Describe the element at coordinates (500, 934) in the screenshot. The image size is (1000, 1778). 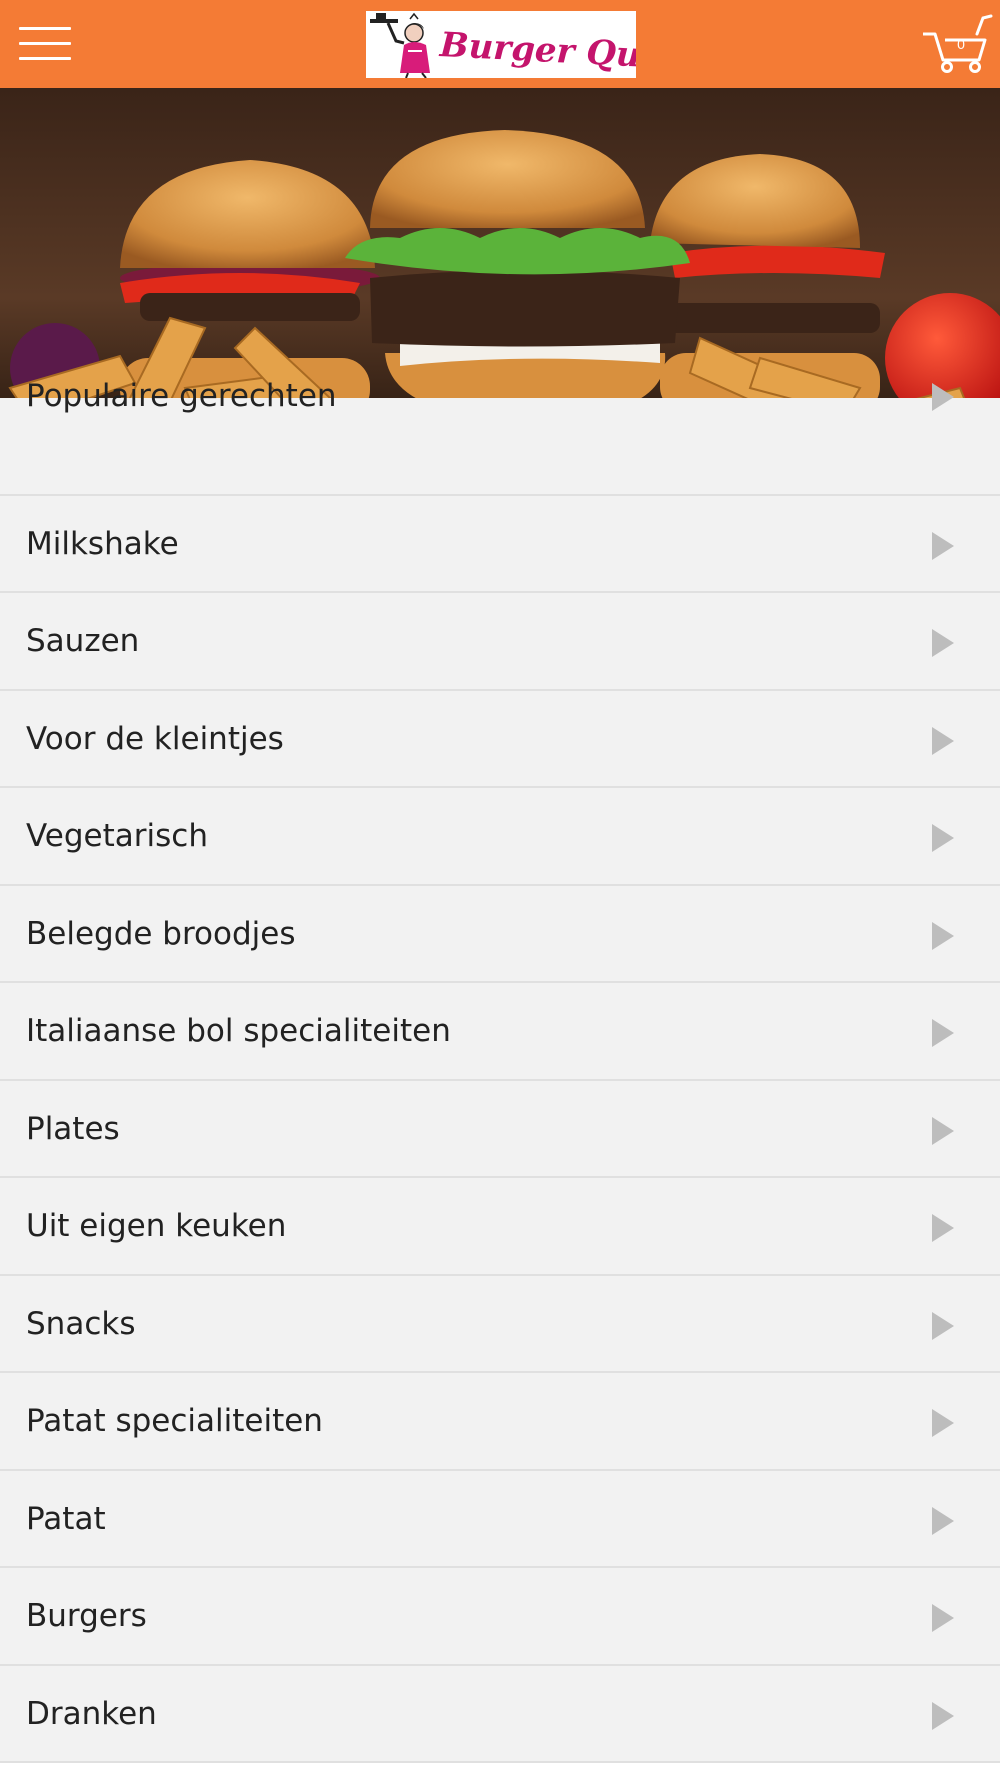
I see `category-item-belegde-broodjes: Belegde broodjes` at that location.